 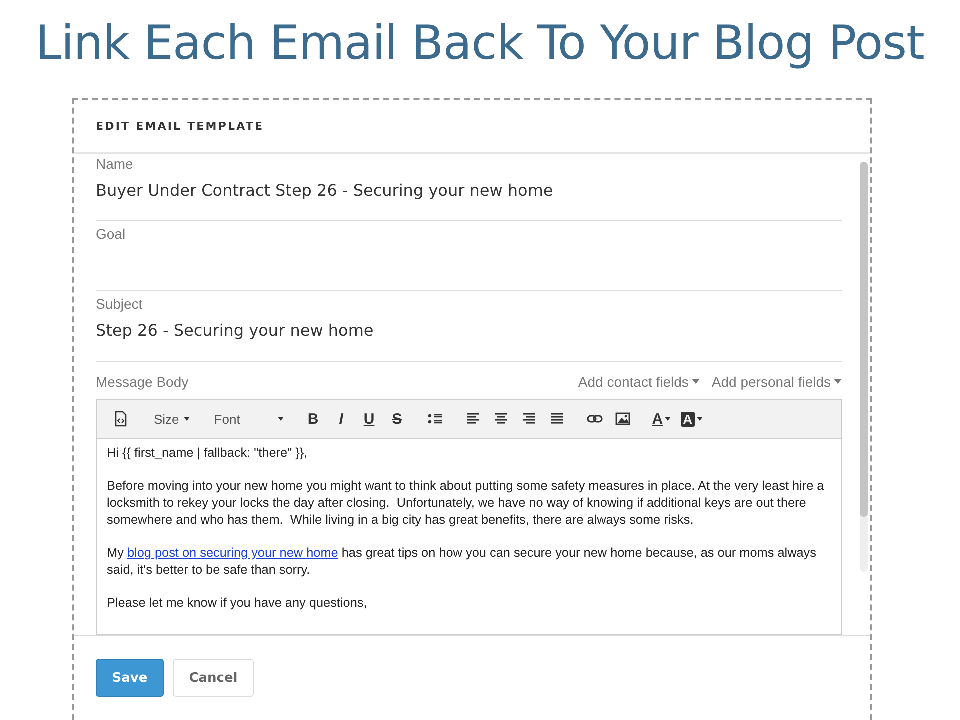 What do you see at coordinates (180, 126) in the screenshot?
I see `dialog-title: EDIT EMAIL TEMPLATE` at bounding box center [180, 126].